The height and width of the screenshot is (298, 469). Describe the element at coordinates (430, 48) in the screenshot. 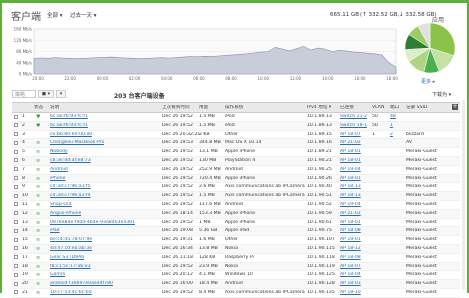

I see `apps-pie-chart` at that location.